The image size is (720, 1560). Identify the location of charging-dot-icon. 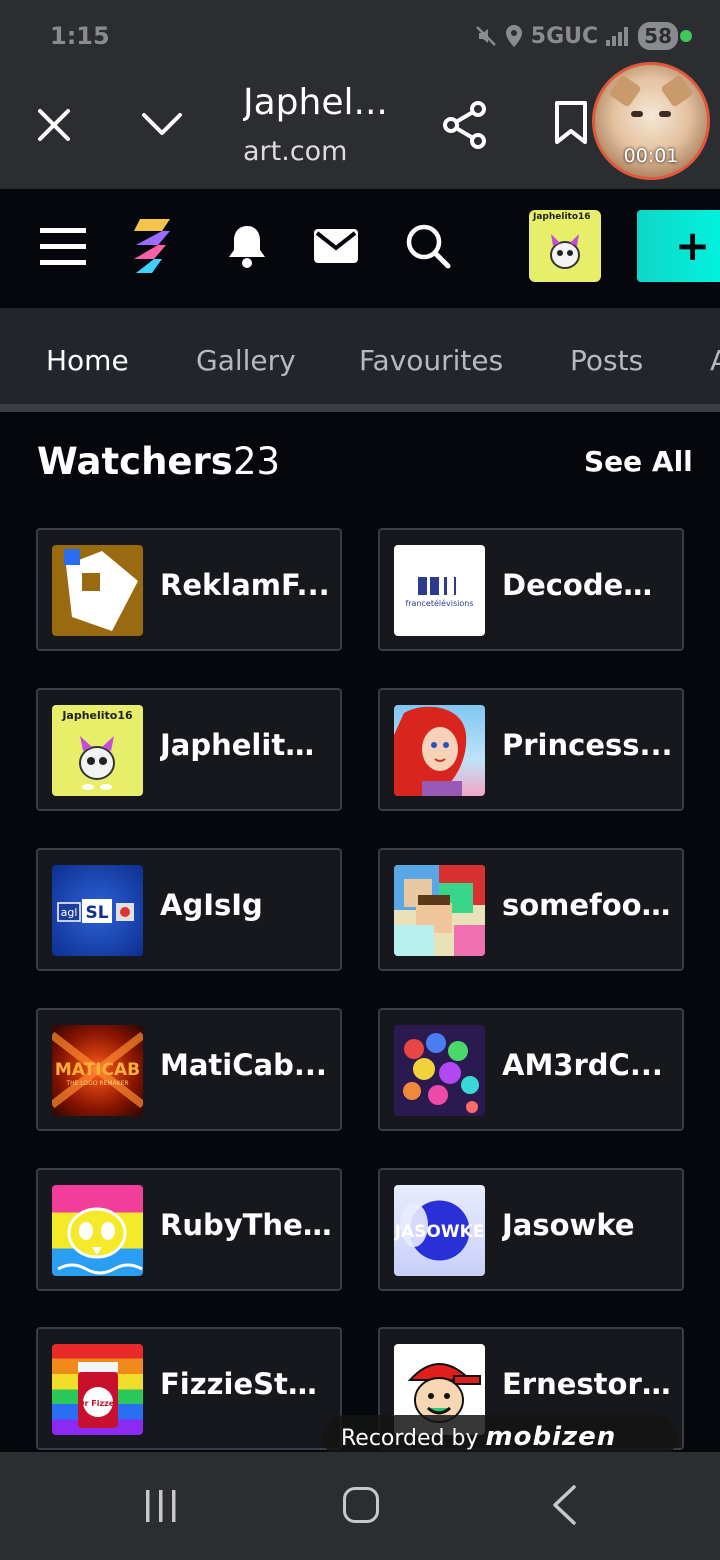
(686, 36).